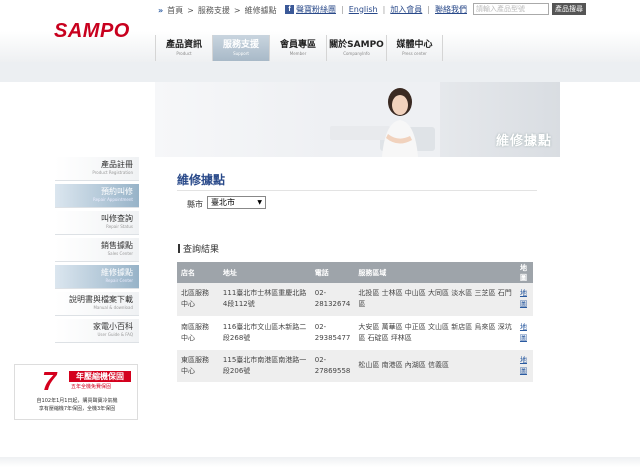 The image size is (640, 467). What do you see at coordinates (101, 299) in the screenshot?
I see `sidebar-item-label: 說明書與檔案下載` at bounding box center [101, 299].